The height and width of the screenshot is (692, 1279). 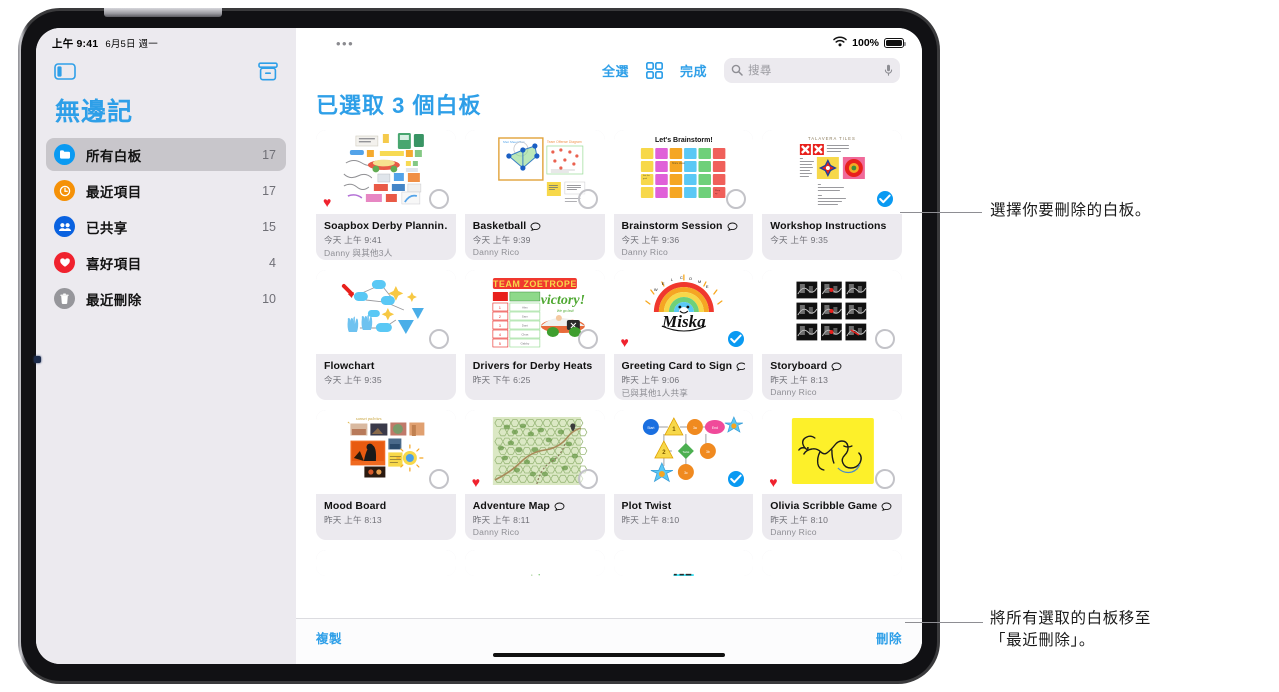 I want to click on board-meta: Drivers for Derby Heats 昨天 下午 6:25, so click(x=535, y=370).